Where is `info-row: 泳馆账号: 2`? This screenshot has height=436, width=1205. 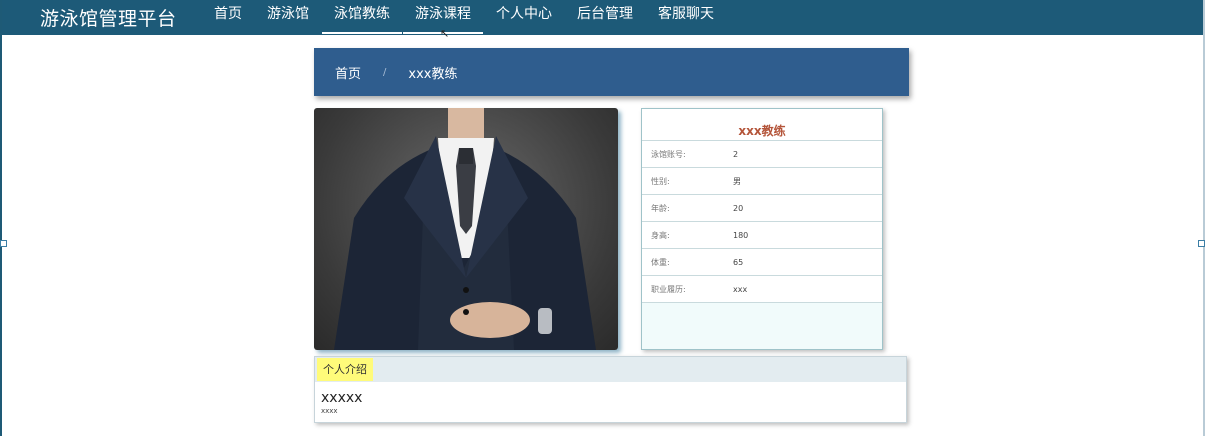
info-row: 泳馆账号: 2 is located at coordinates (762, 153).